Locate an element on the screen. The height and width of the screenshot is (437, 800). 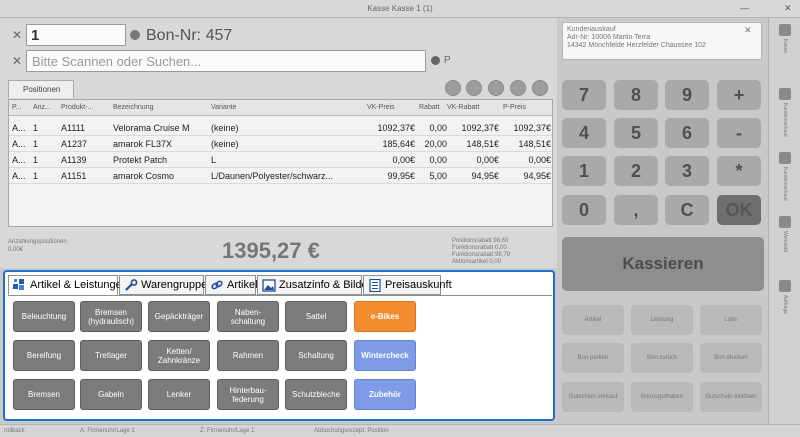
button-wintercheck: Wintercheck is located at coordinates (385, 355).